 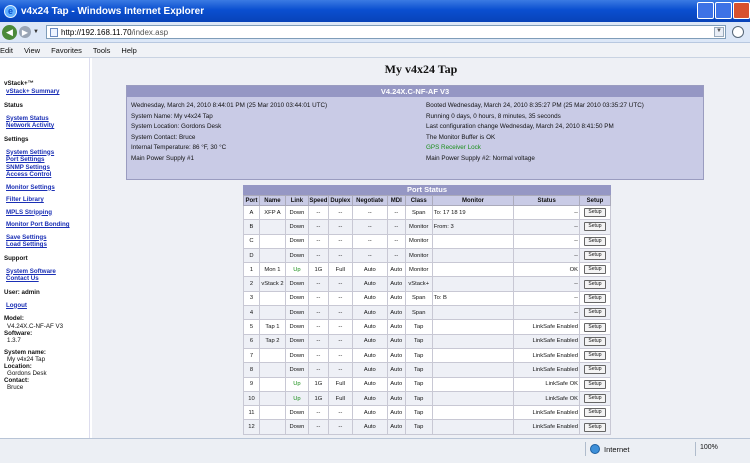 I want to click on table-cell: 1G, so click(x=318, y=398).